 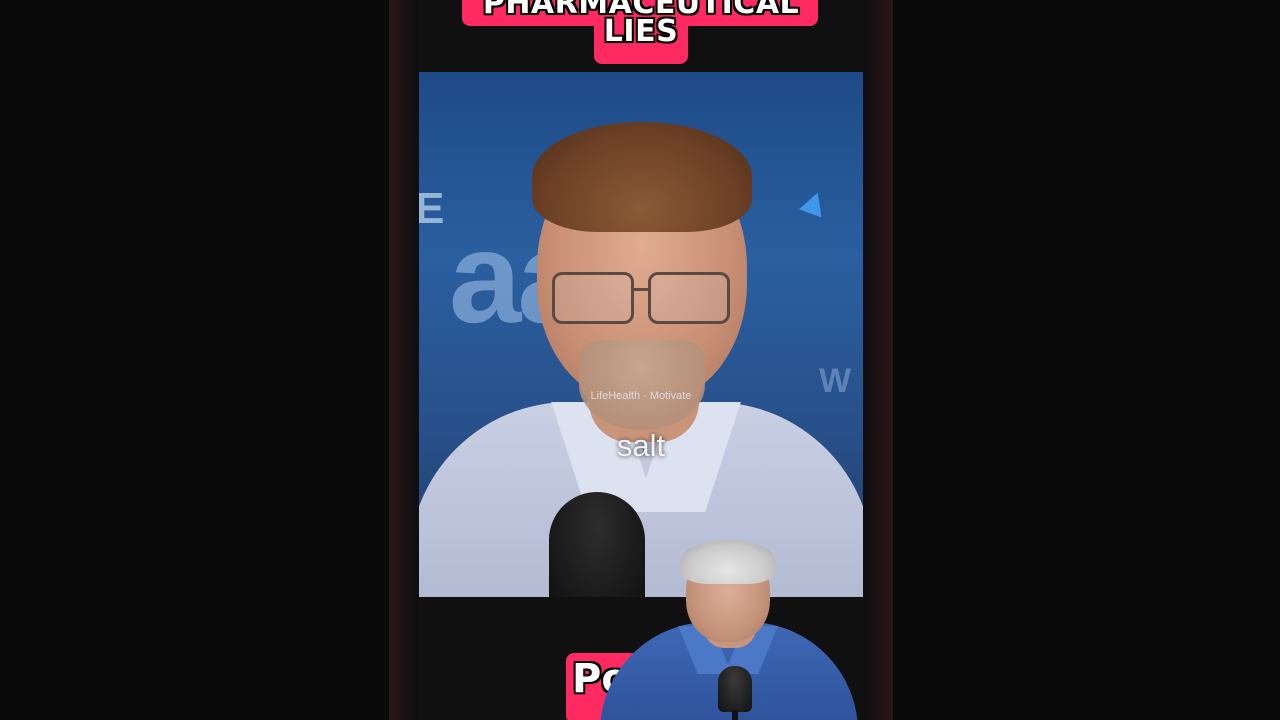 What do you see at coordinates (728, 562) in the screenshot?
I see `presenter-hair` at bounding box center [728, 562].